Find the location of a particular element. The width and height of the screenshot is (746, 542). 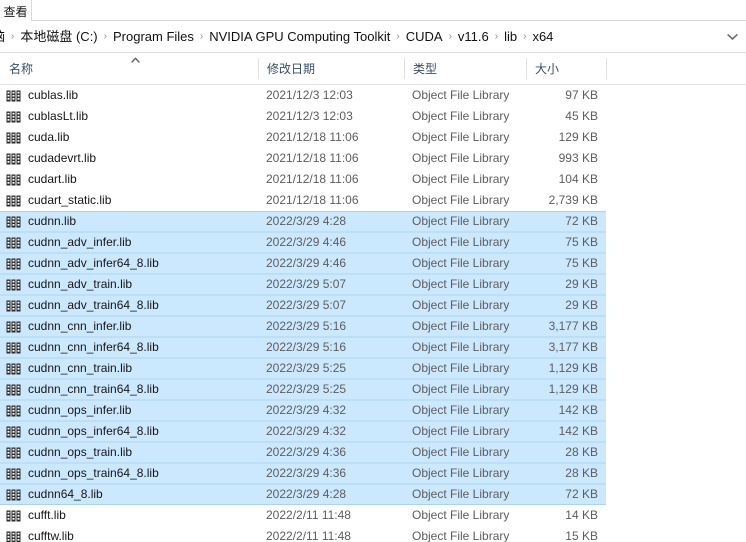

breadcrumb-item: 脑 is located at coordinates (5, 37).